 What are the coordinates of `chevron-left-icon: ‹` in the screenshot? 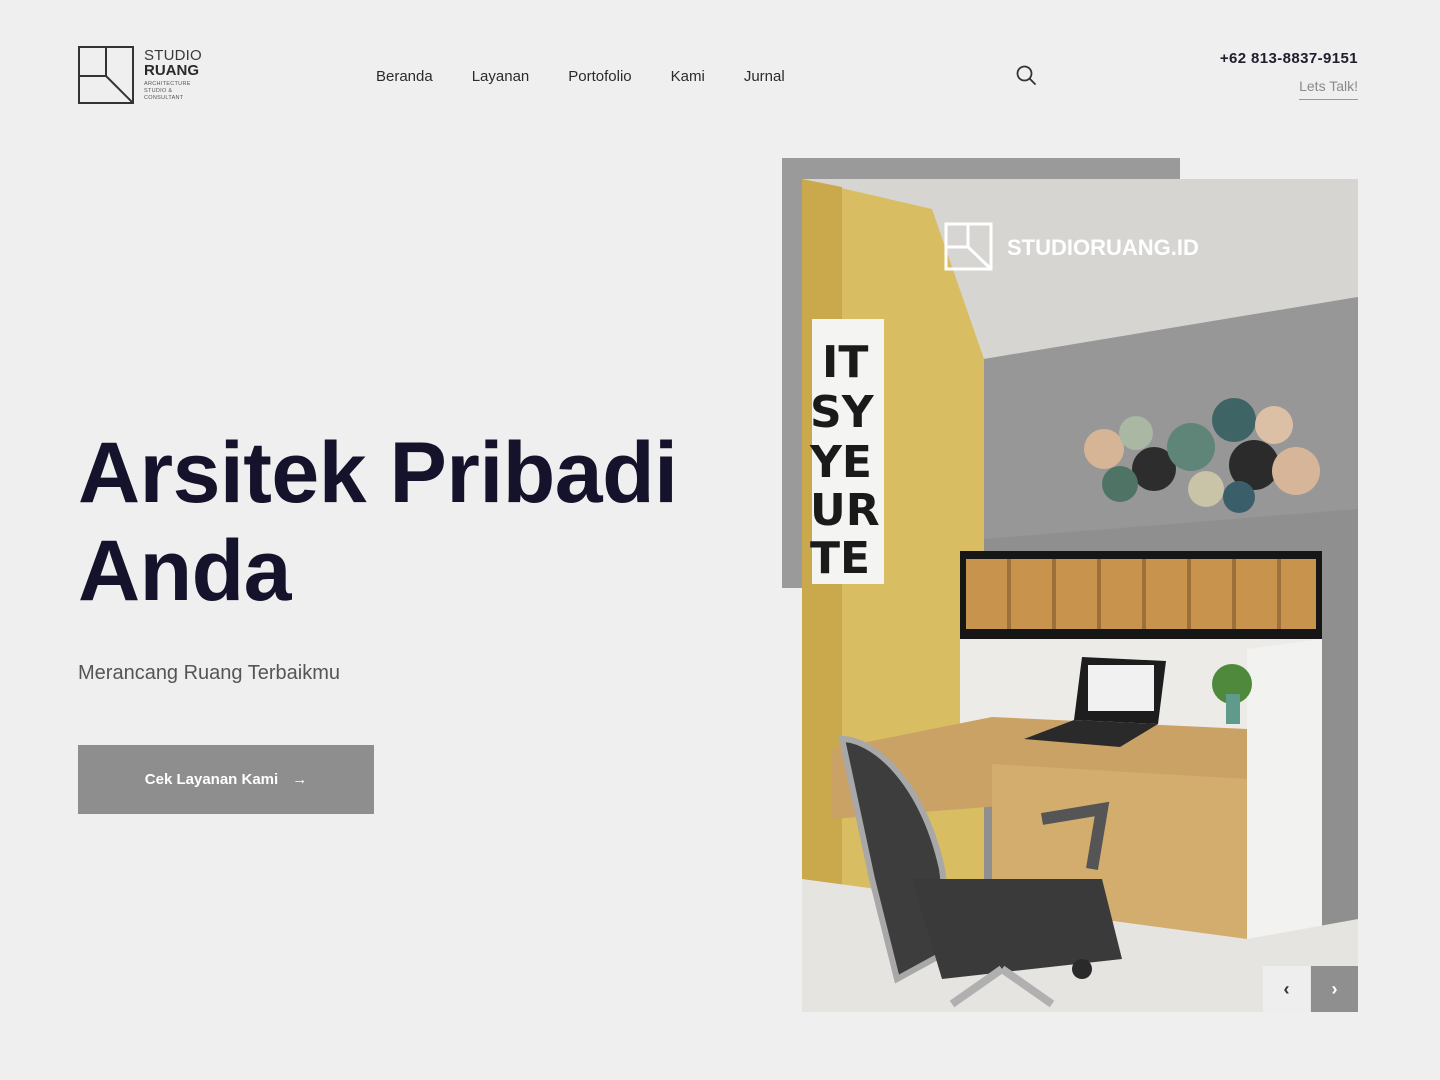 It's located at (1286, 989).